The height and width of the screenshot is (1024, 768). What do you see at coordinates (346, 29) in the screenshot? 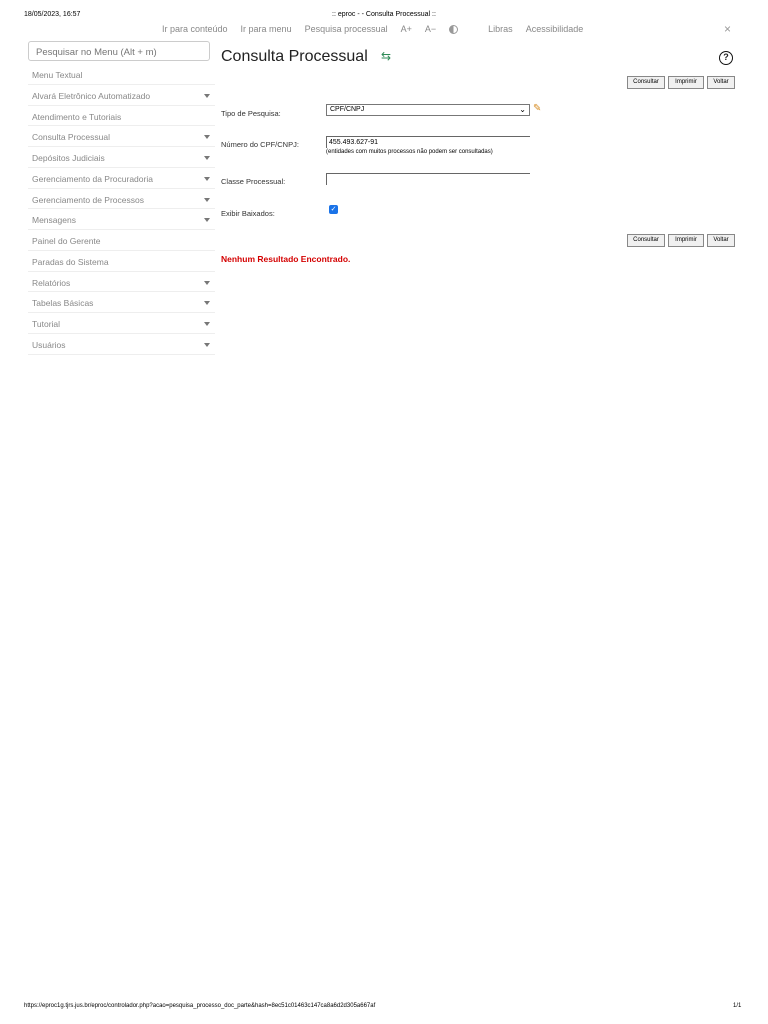
I see `process-search-link: Pesquisa processual` at bounding box center [346, 29].